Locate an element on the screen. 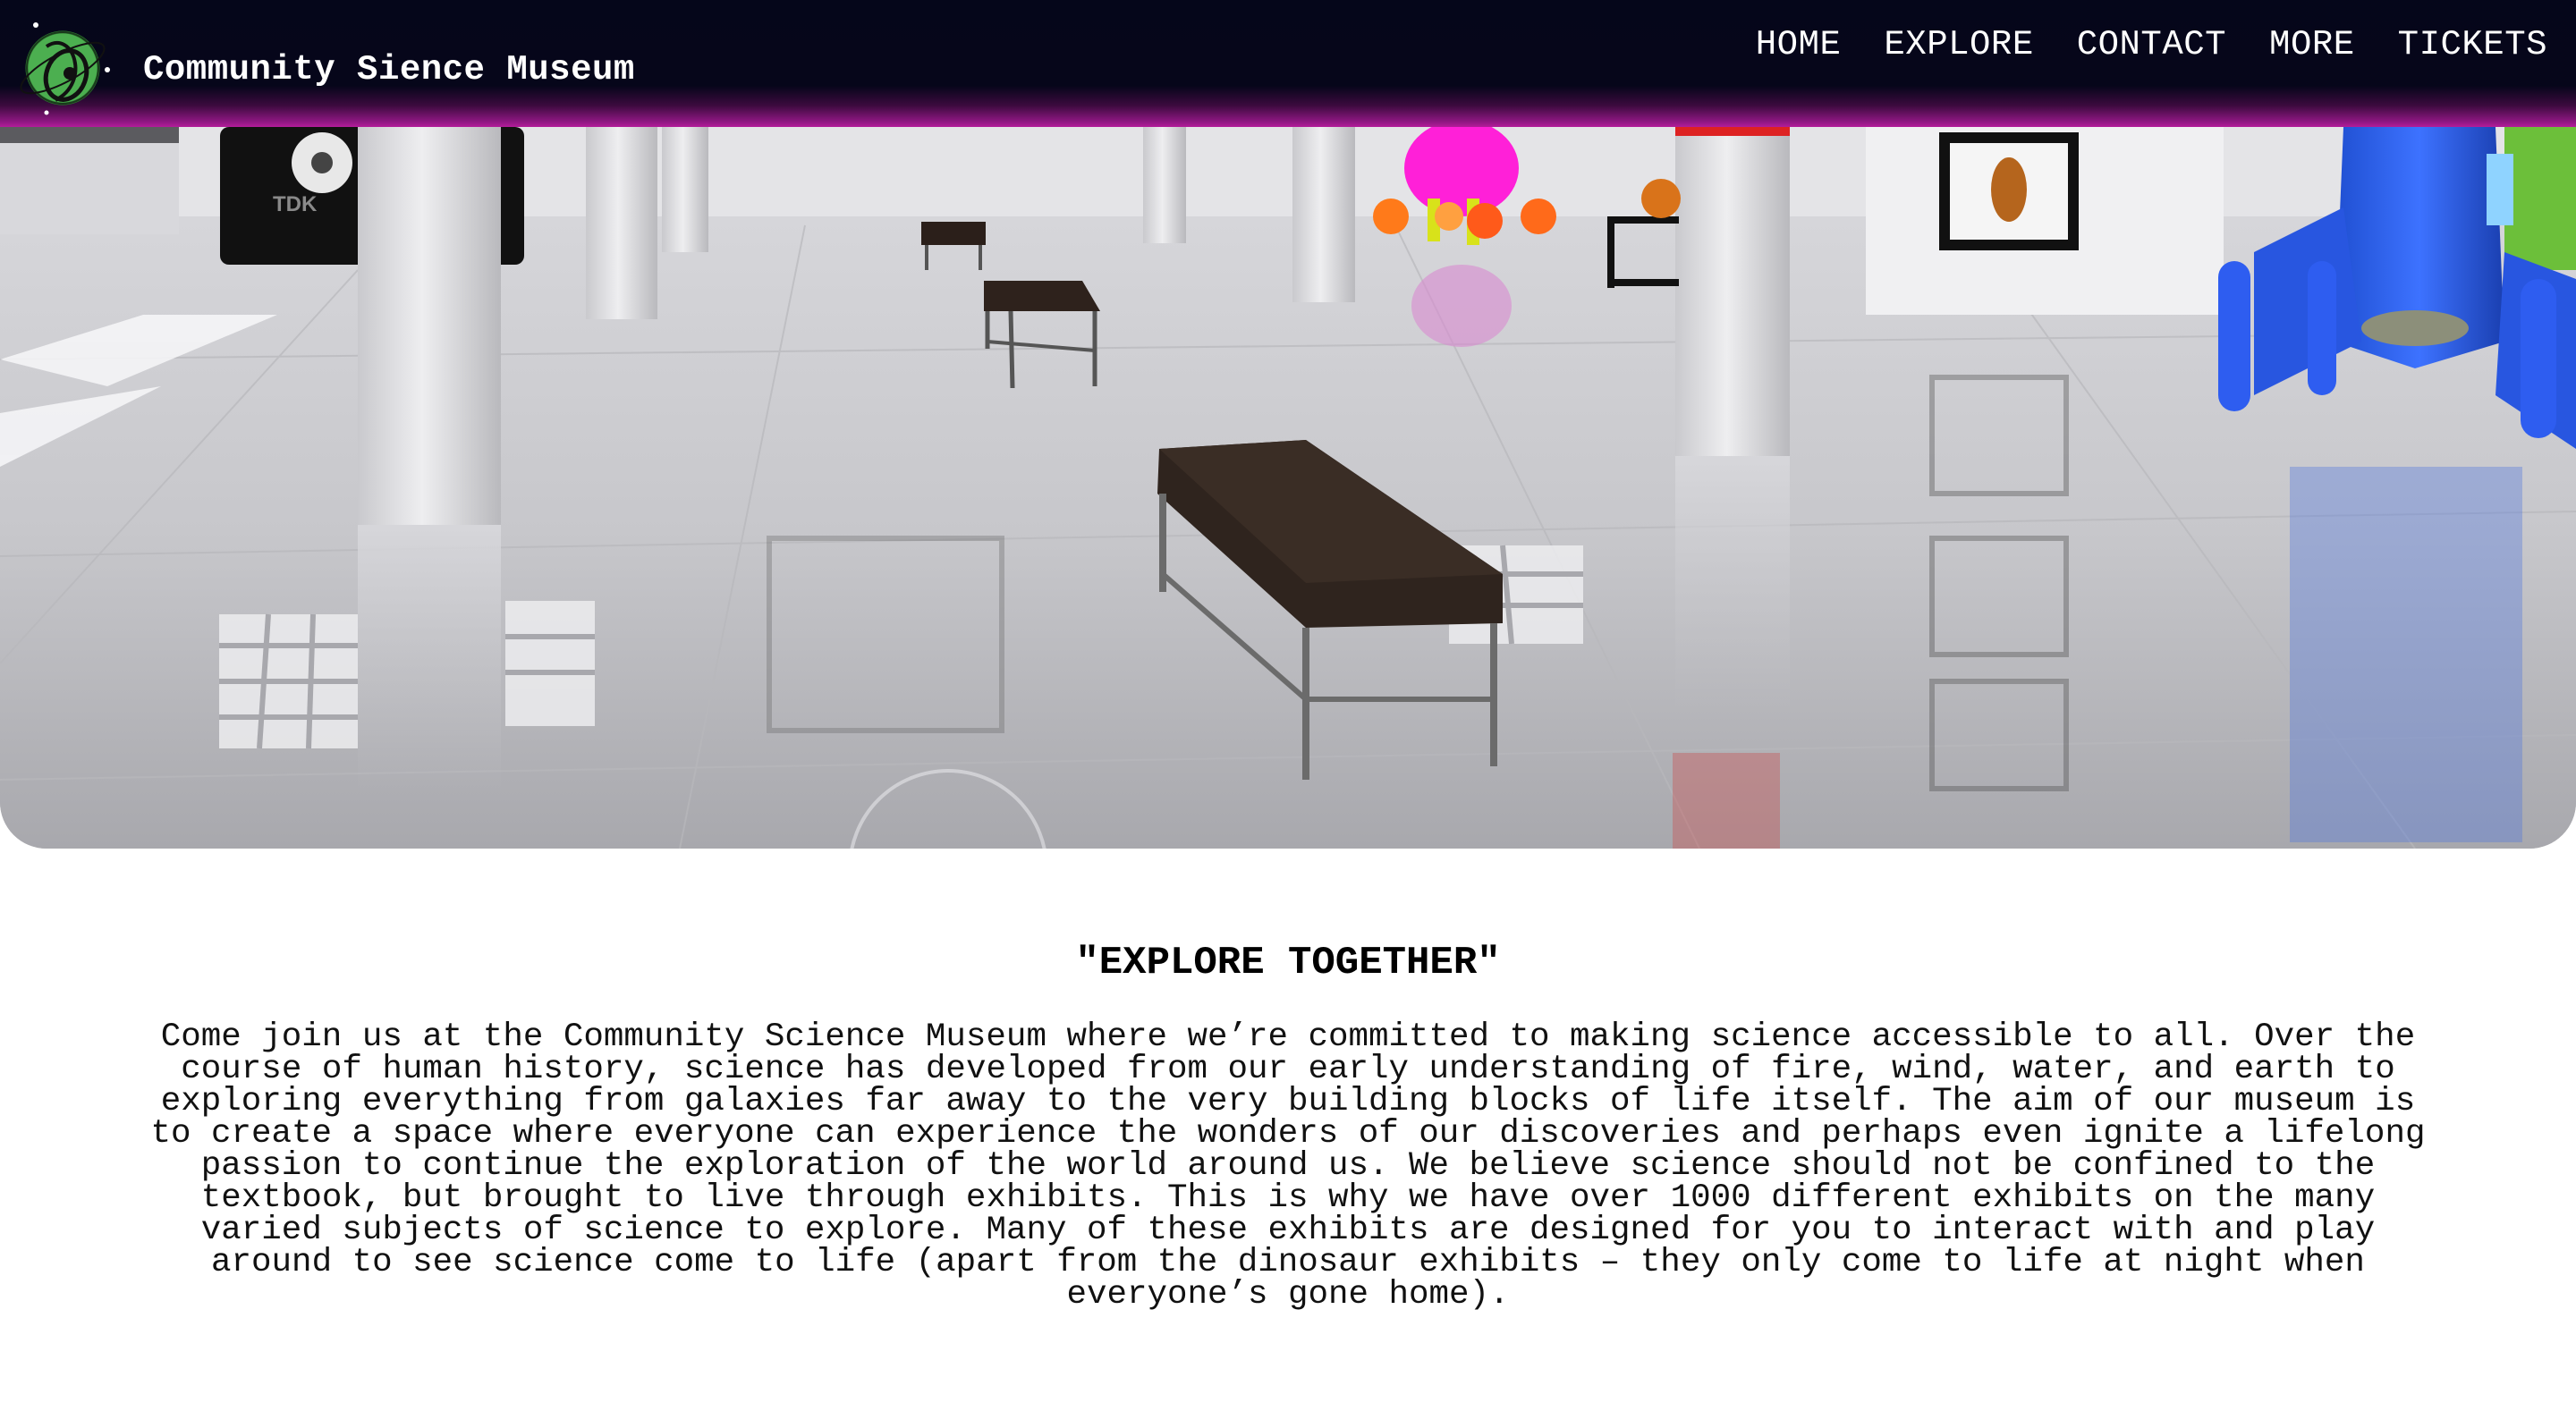 The width and height of the screenshot is (2576, 1411). atom-logo-icon is located at coordinates (66, 68).